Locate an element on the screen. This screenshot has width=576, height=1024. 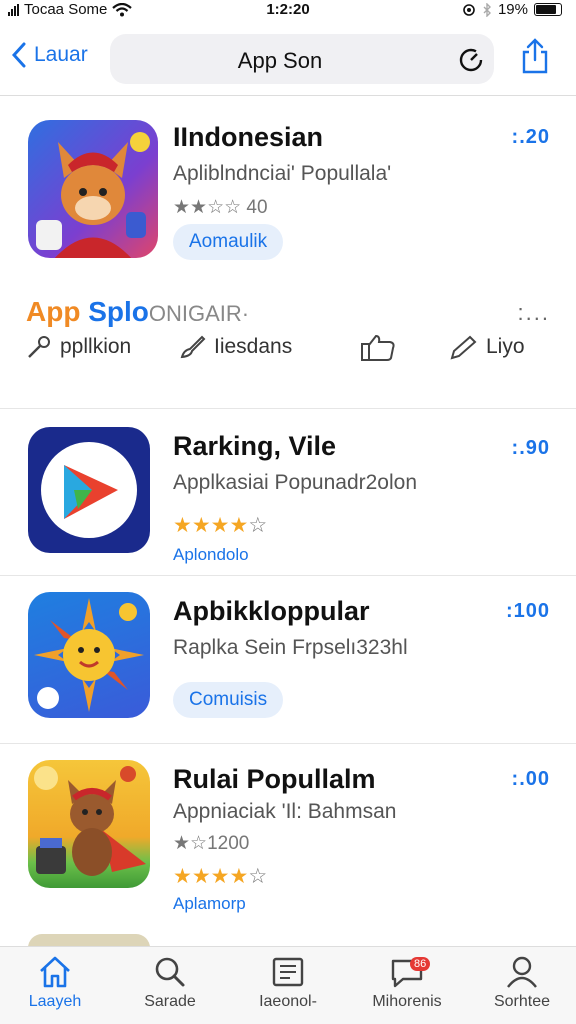
section-title-part: Splo is located at coordinates (118, 311).